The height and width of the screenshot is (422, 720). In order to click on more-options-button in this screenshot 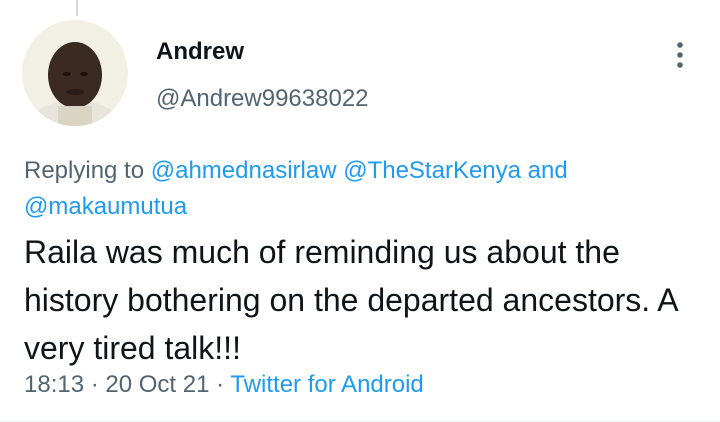, I will do `click(680, 55)`.